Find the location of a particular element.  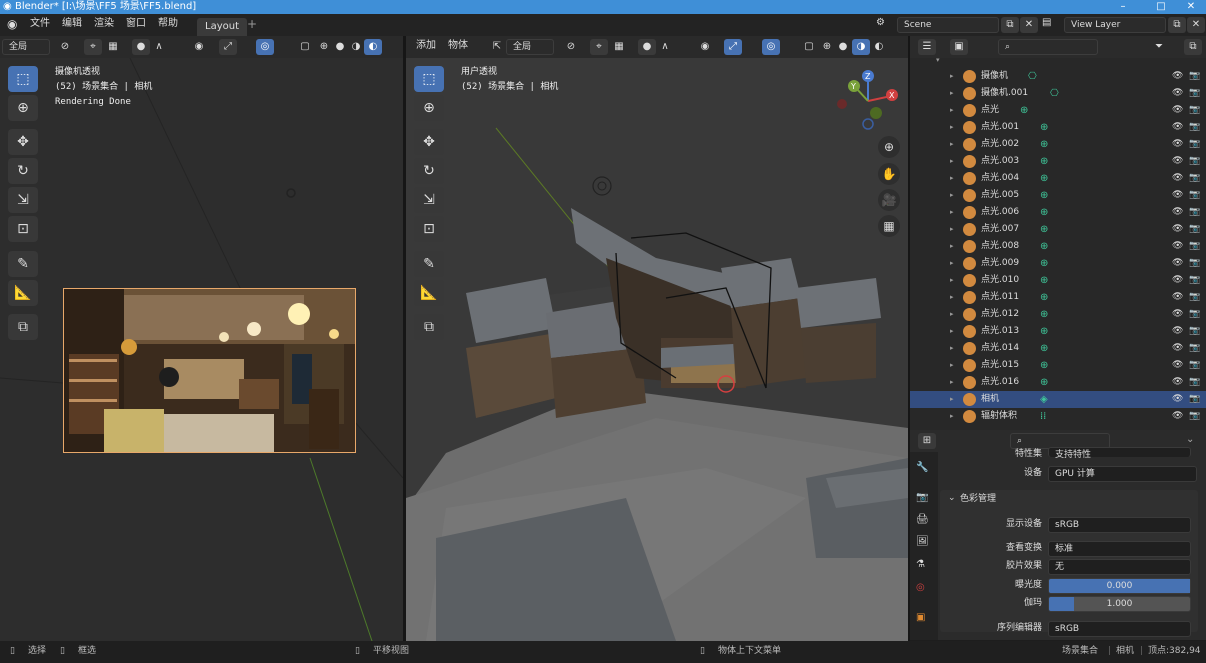

volume-data-icon: ⁞⁞ is located at coordinates (1043, 416).